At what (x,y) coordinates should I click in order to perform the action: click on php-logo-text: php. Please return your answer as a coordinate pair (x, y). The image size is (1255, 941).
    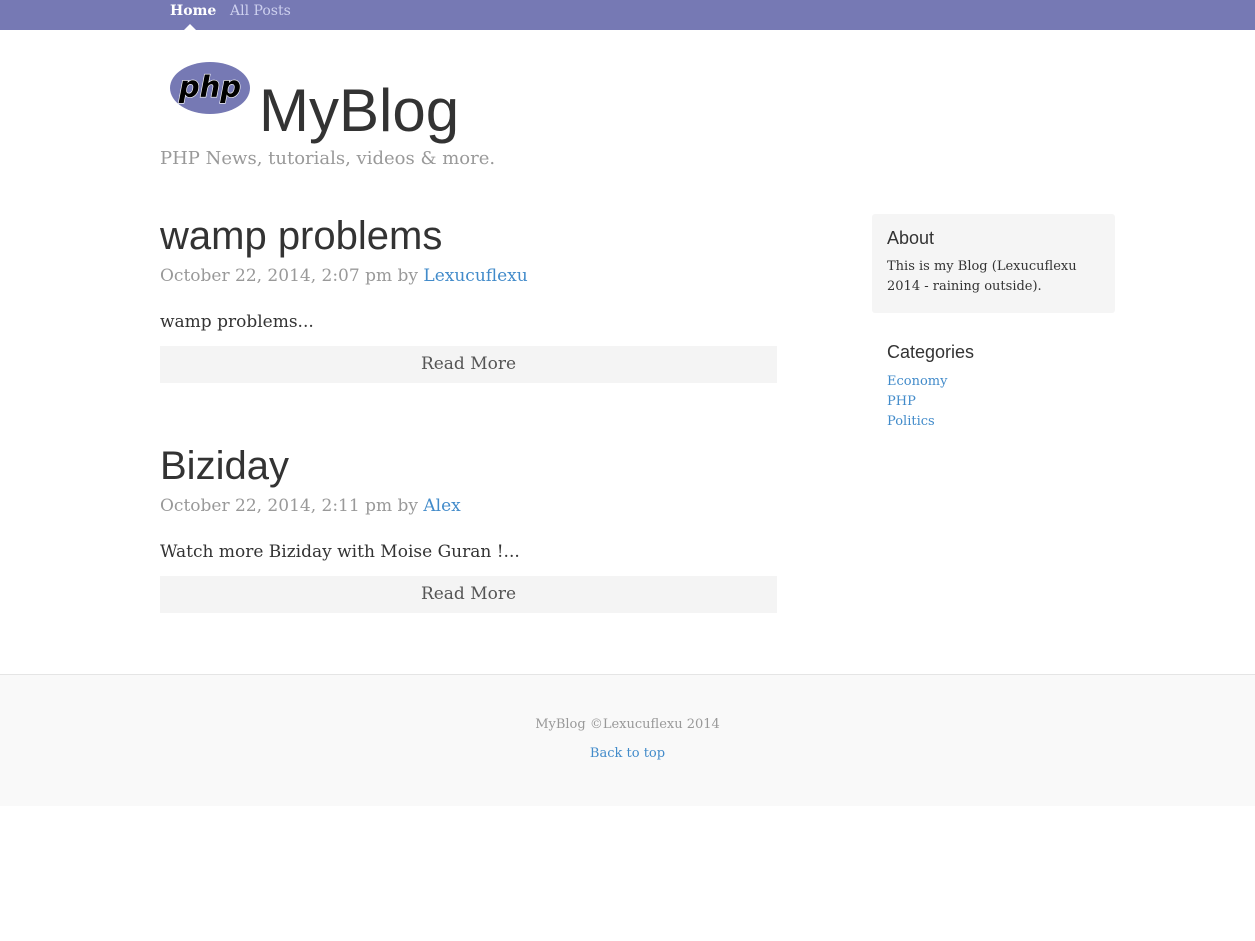
    Looking at the image, I should click on (209, 87).